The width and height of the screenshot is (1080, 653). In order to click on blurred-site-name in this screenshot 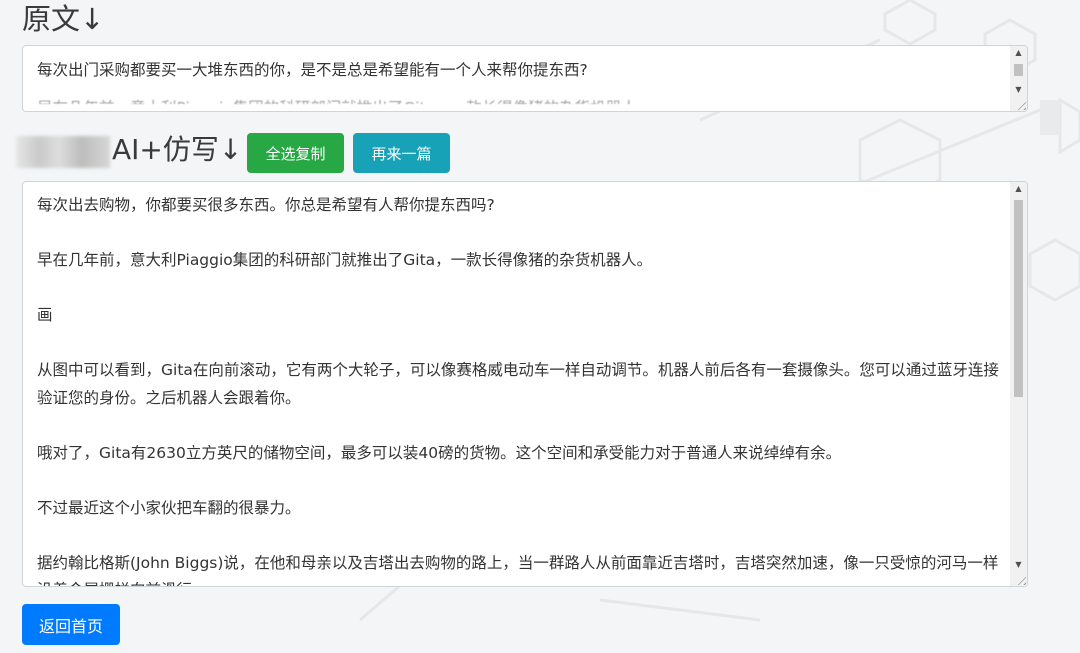, I will do `click(63, 152)`.